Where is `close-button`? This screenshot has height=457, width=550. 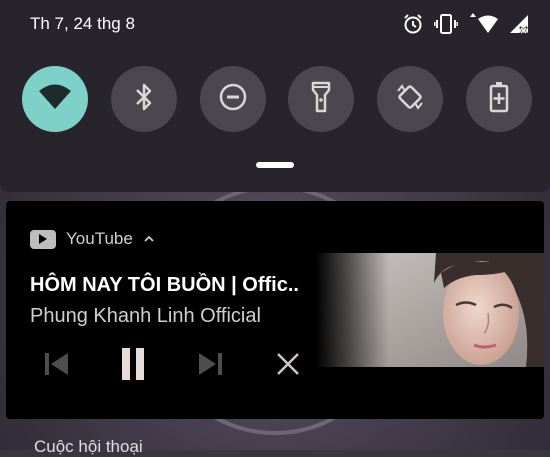
close-button is located at coordinates (288, 366).